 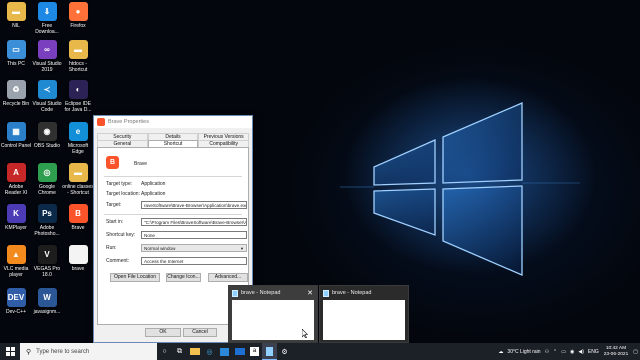 What do you see at coordinates (141, 164) in the screenshot?
I see `app-name: Brave` at bounding box center [141, 164].